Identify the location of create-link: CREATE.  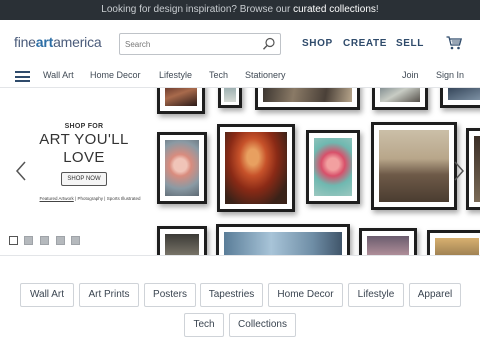
(365, 43).